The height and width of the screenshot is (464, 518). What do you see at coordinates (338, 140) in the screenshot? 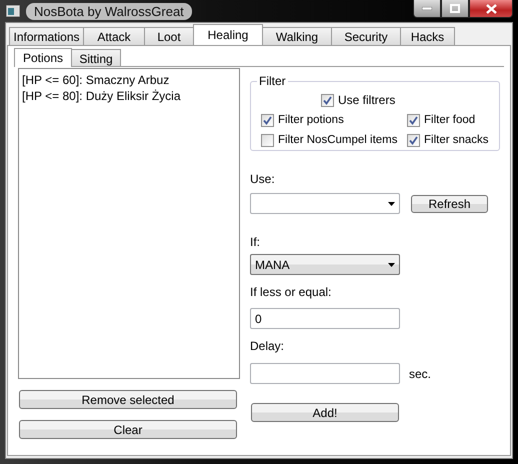
I see `checkbox-label: Filter NosCumpel items` at bounding box center [338, 140].